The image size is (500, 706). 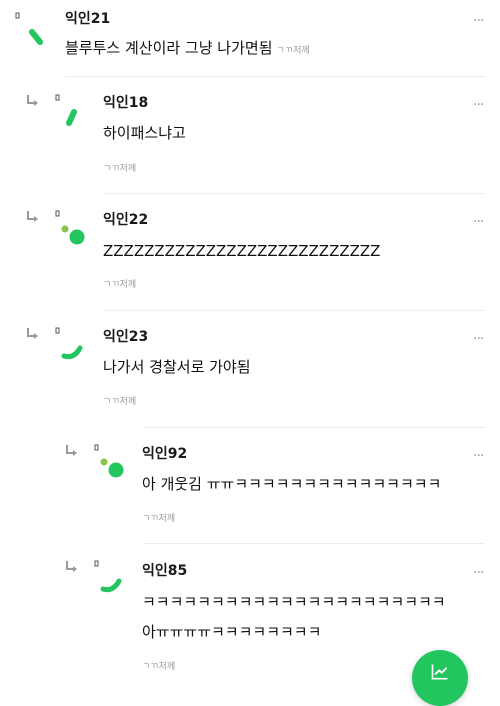 What do you see at coordinates (177, 367) in the screenshot?
I see `comment-text: 나가서 경찰서로 가야됨` at bounding box center [177, 367].